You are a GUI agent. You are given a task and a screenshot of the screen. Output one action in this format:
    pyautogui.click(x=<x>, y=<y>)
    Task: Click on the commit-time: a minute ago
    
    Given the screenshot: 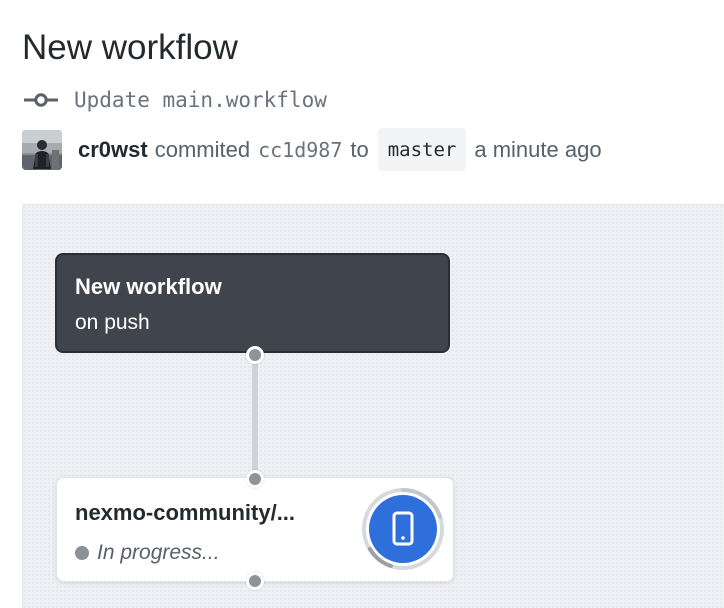 What is the action you would take?
    pyautogui.click(x=538, y=149)
    